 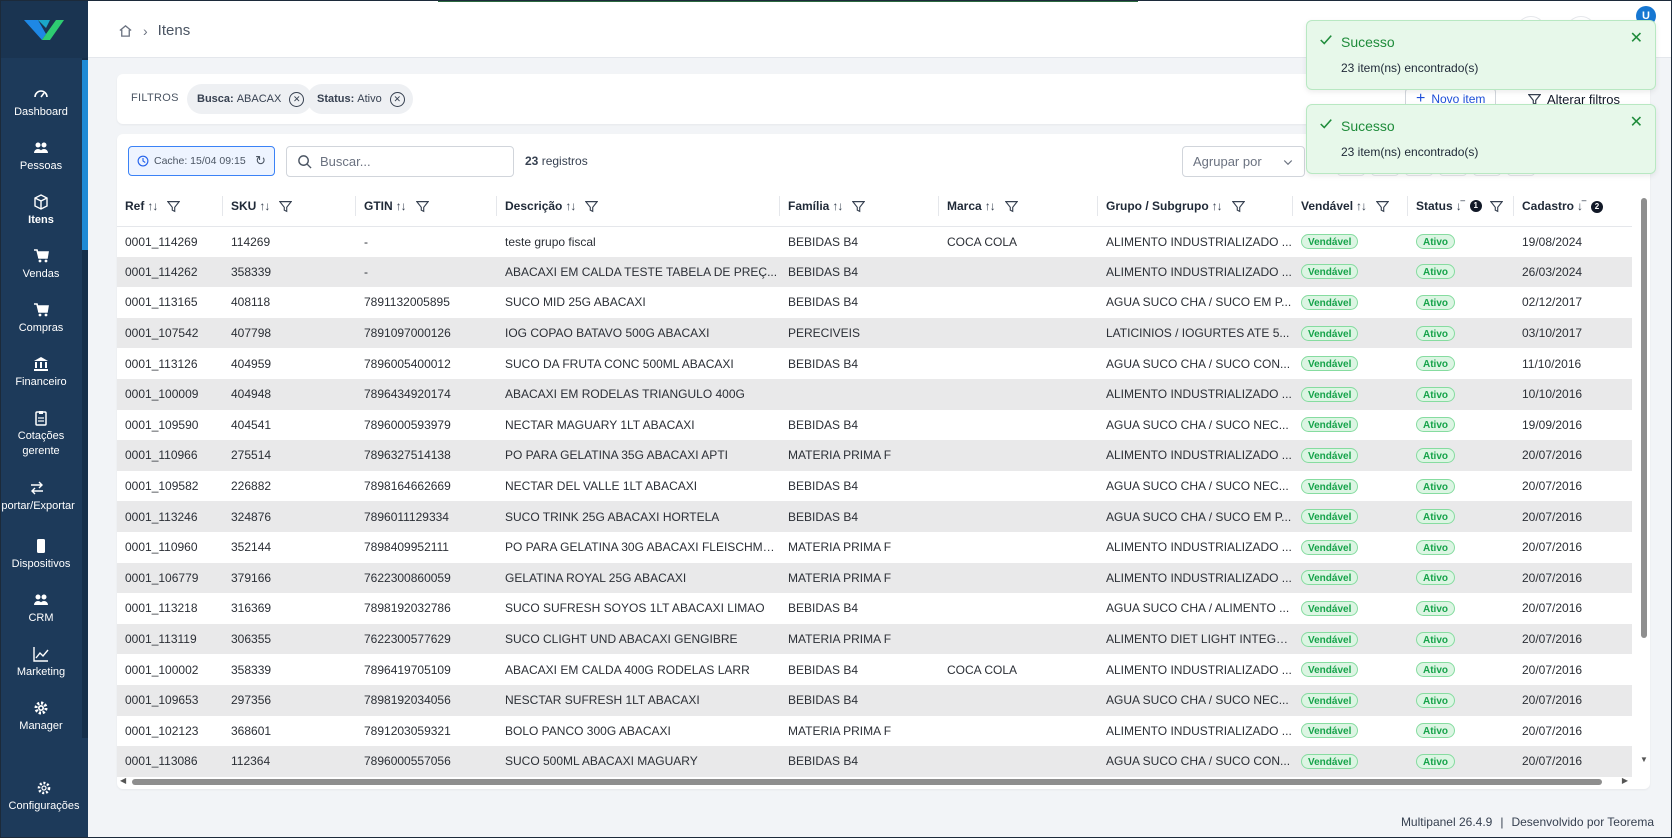 I want to click on column-header-ref: Ref ↑↓, so click(x=170, y=206).